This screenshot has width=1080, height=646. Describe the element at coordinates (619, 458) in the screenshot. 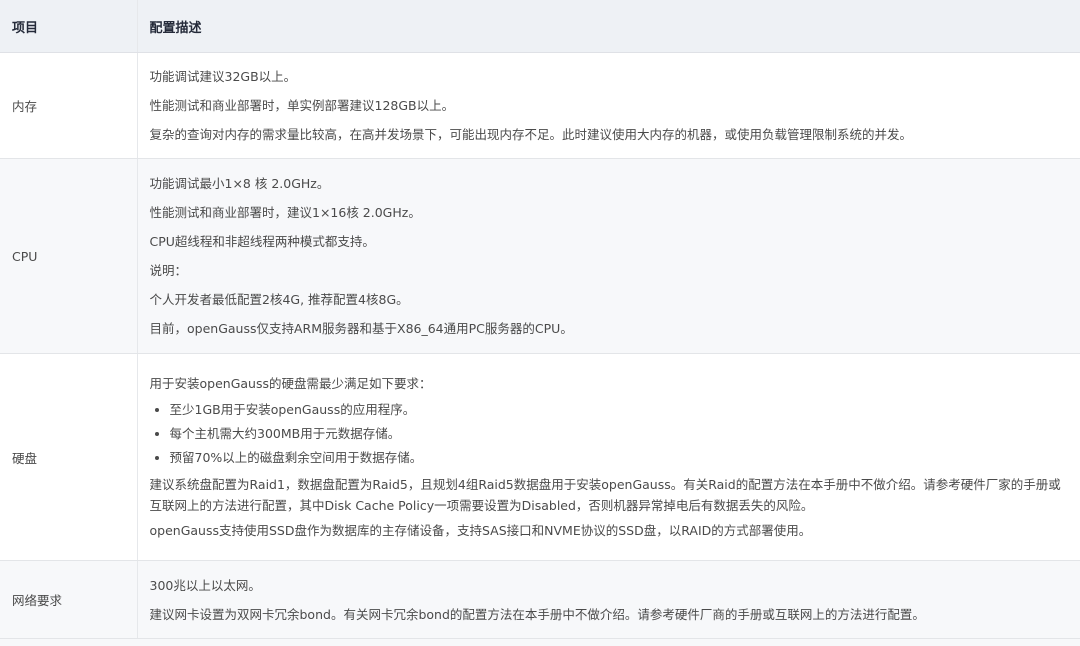

I see `list-item: 预留70%以上的磁盘剩余空间用于数据存储。` at that location.